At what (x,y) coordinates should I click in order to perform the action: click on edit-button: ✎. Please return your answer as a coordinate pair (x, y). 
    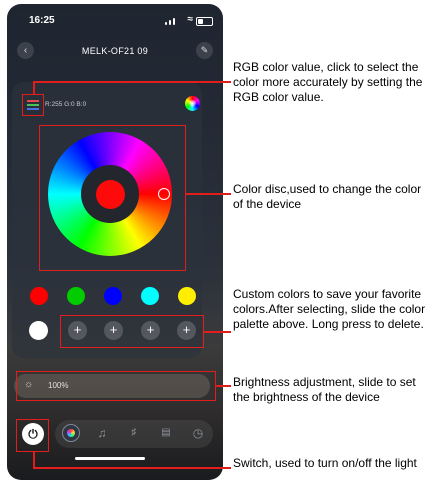
    Looking at the image, I should click on (204, 50).